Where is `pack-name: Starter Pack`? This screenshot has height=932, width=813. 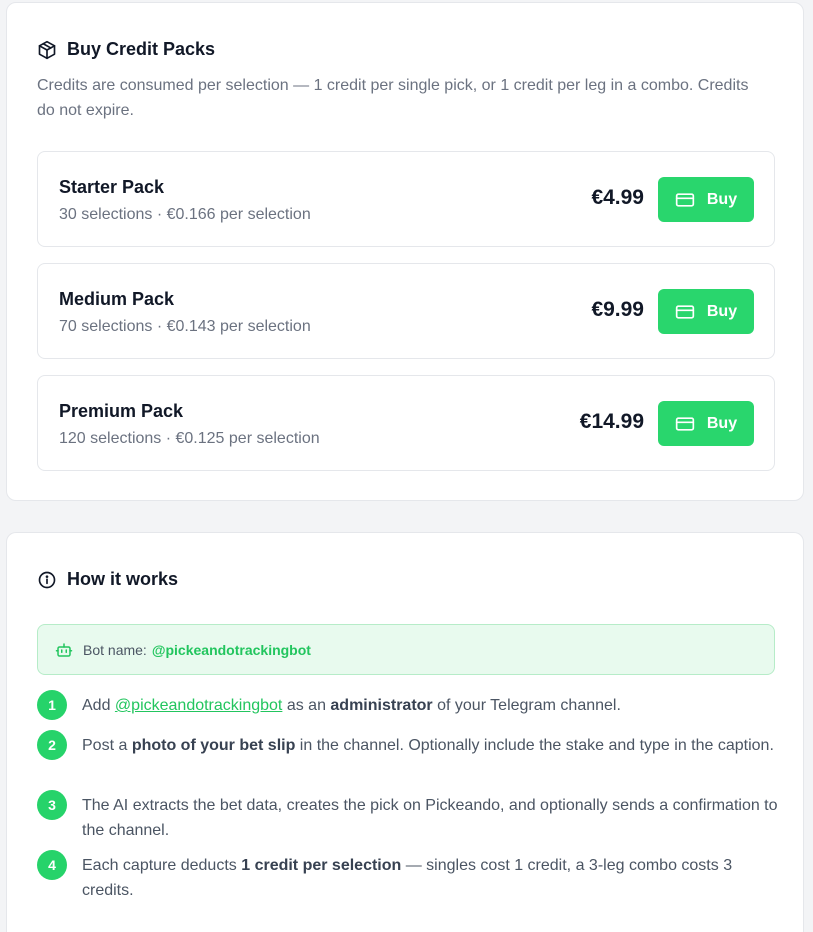
pack-name: Starter Pack is located at coordinates (112, 187).